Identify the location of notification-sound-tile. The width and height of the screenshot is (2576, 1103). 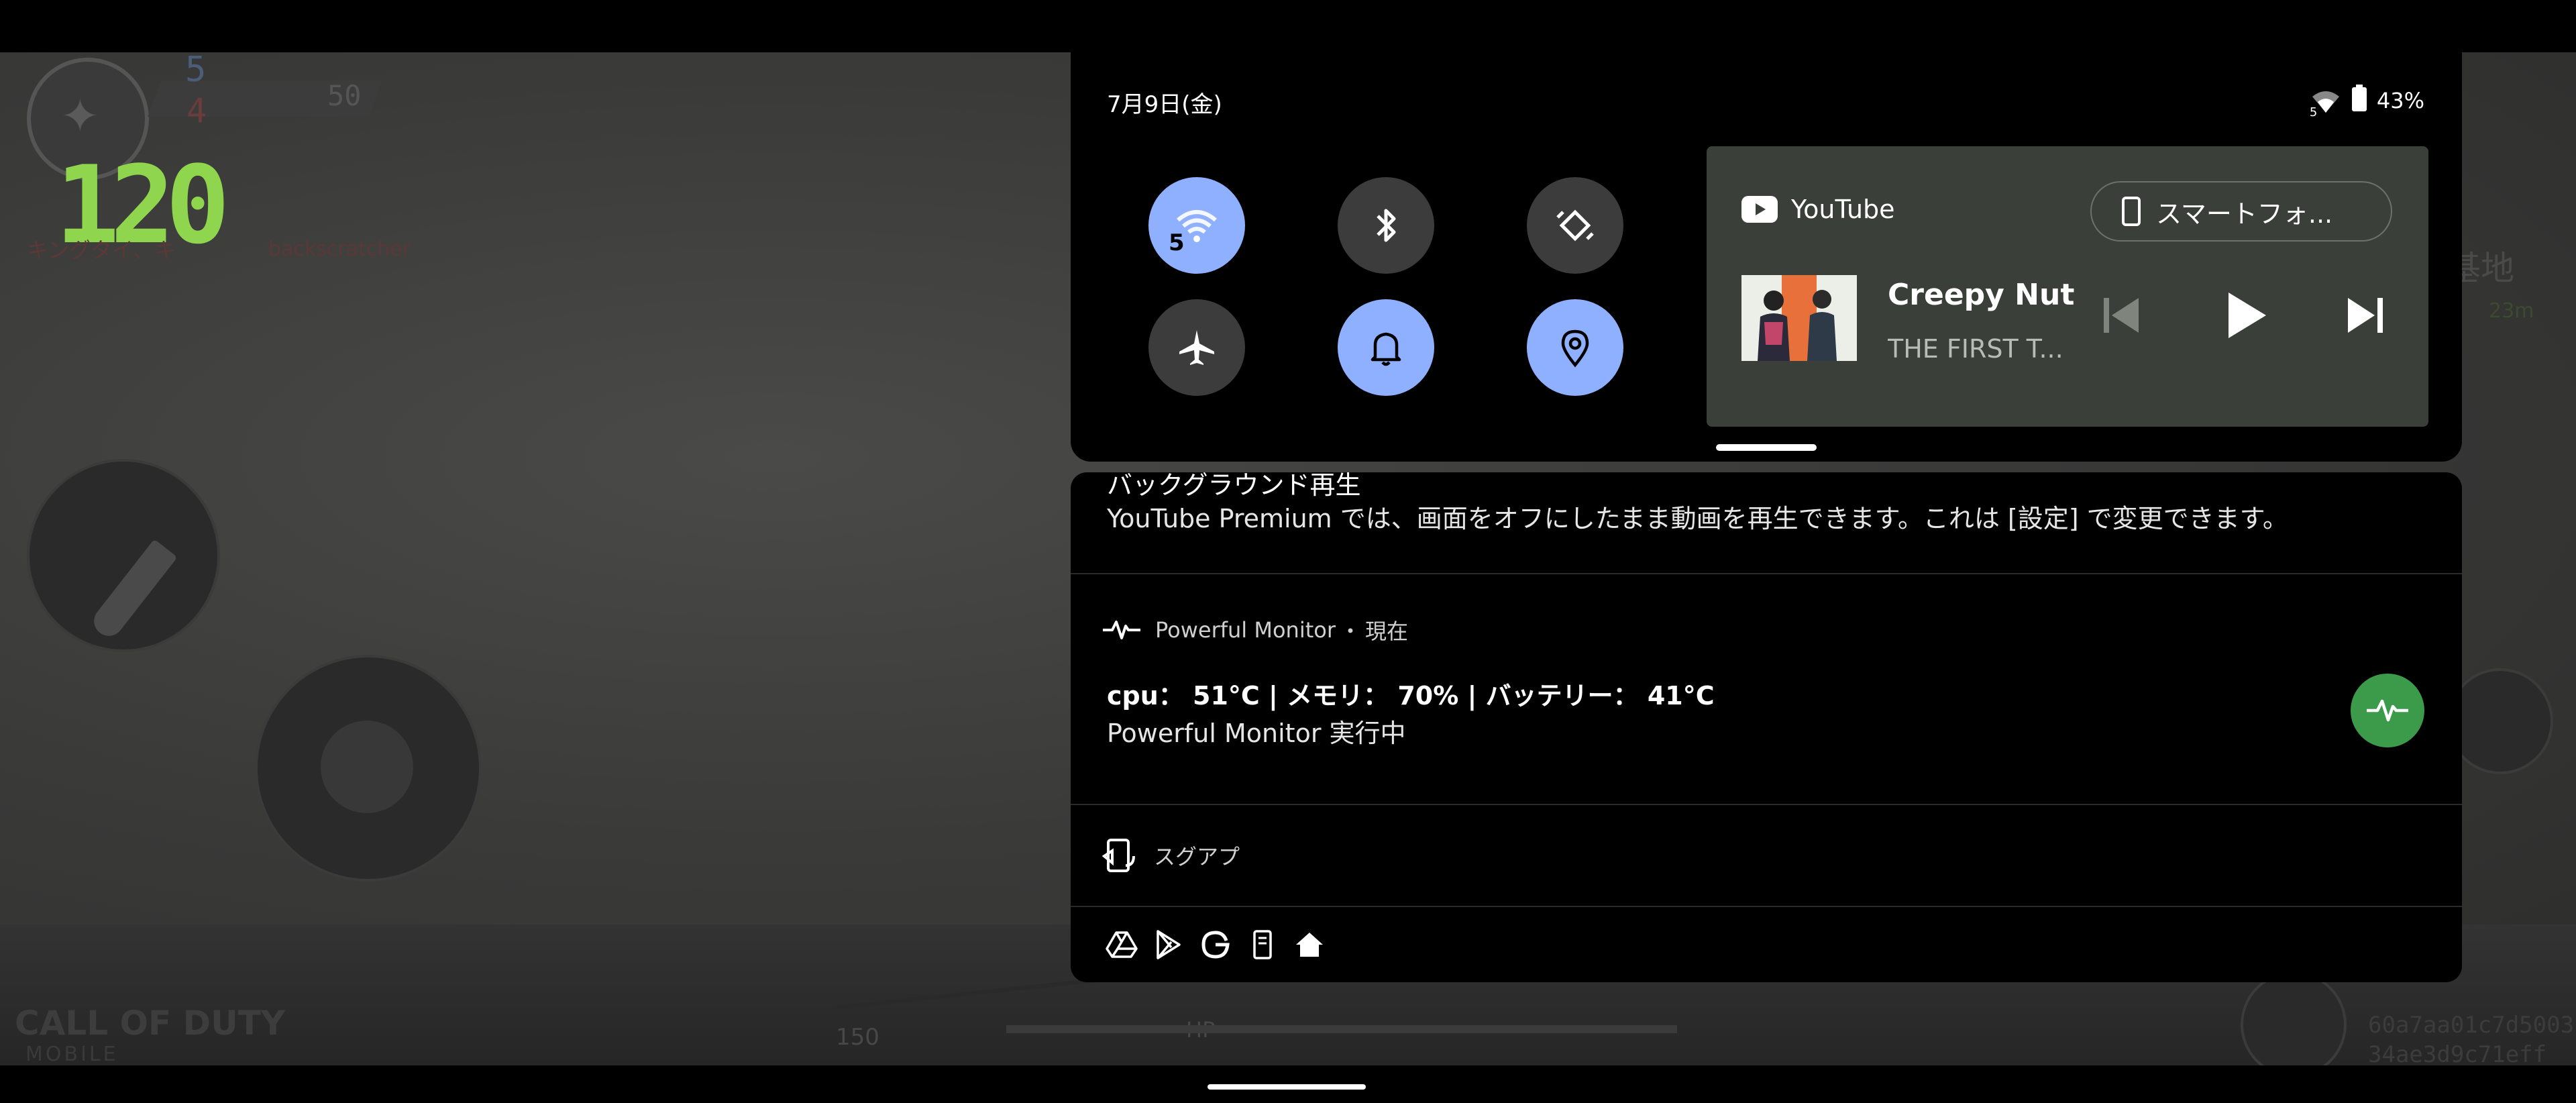
(1386, 348).